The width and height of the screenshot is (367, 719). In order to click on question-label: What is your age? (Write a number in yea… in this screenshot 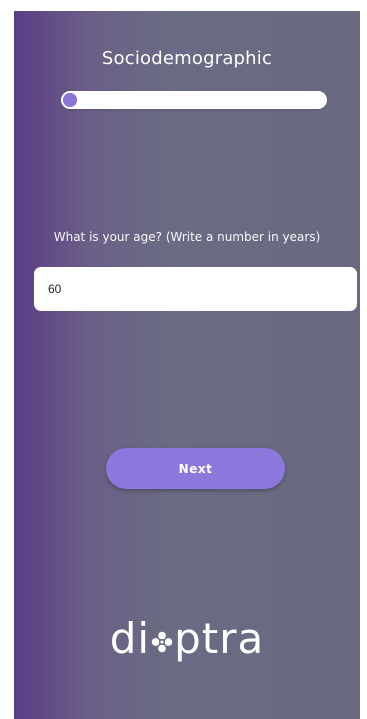, I will do `click(187, 237)`.